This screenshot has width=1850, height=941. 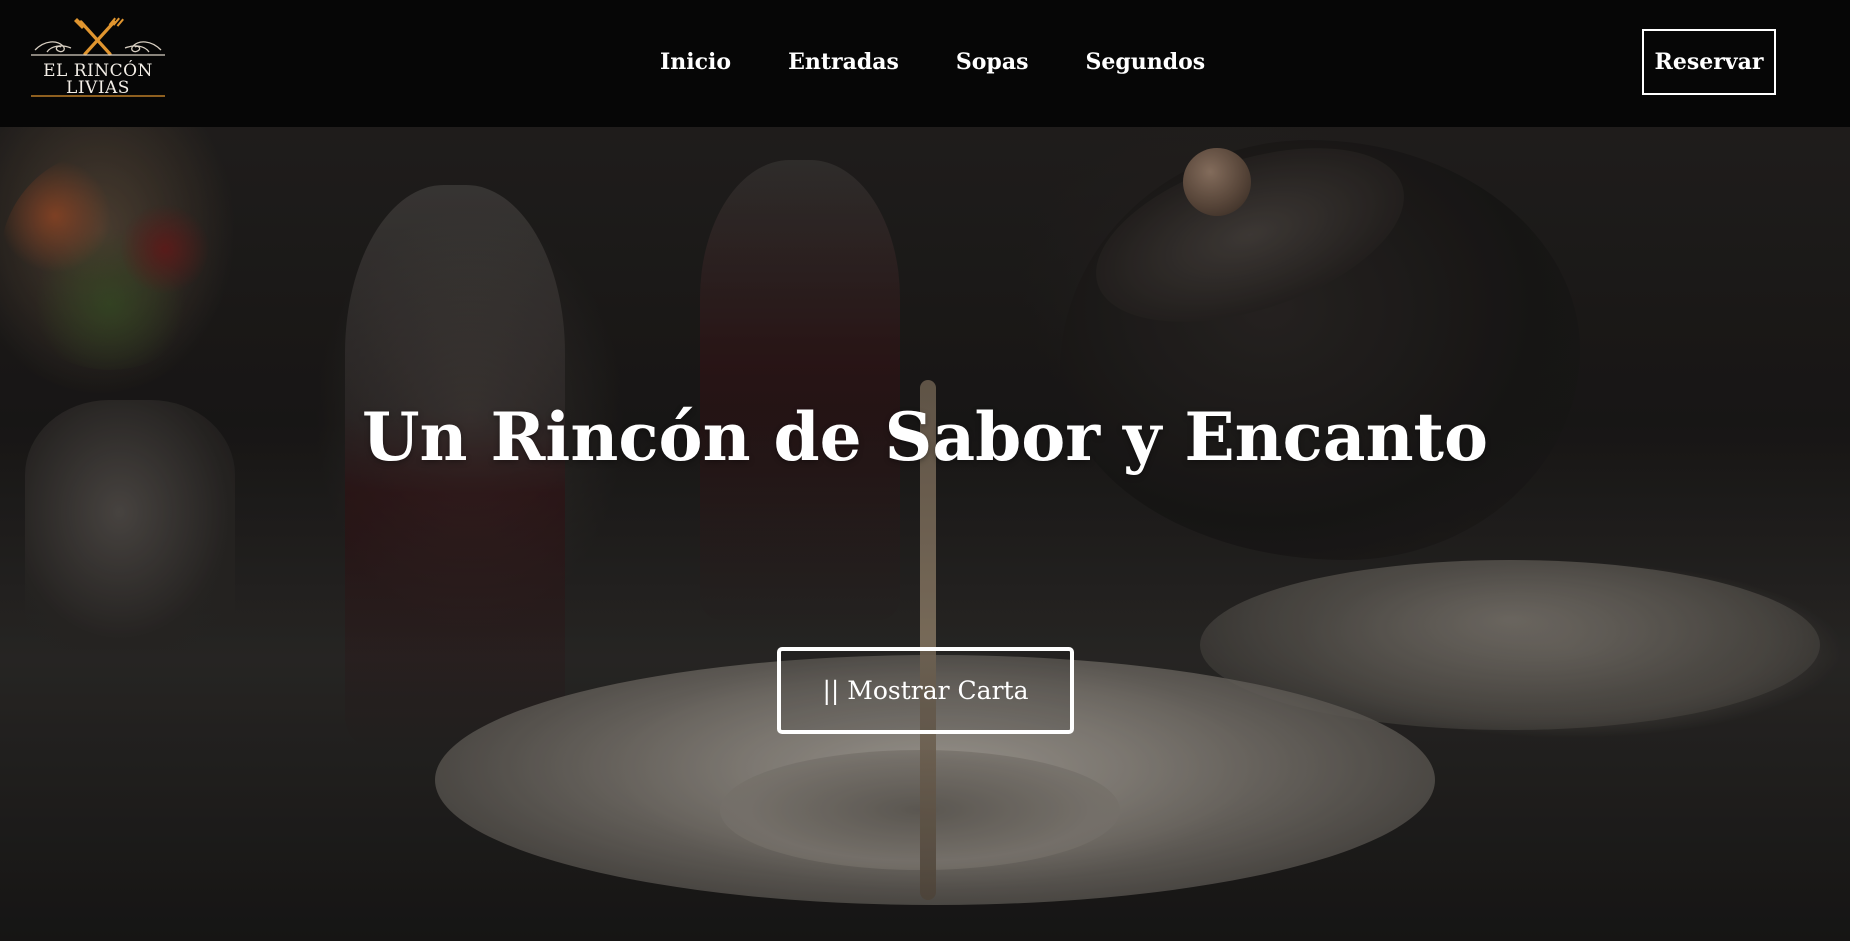 What do you see at coordinates (98, 58) in the screenshot?
I see `brand-logo: EL RINCÓN LIVIAS` at bounding box center [98, 58].